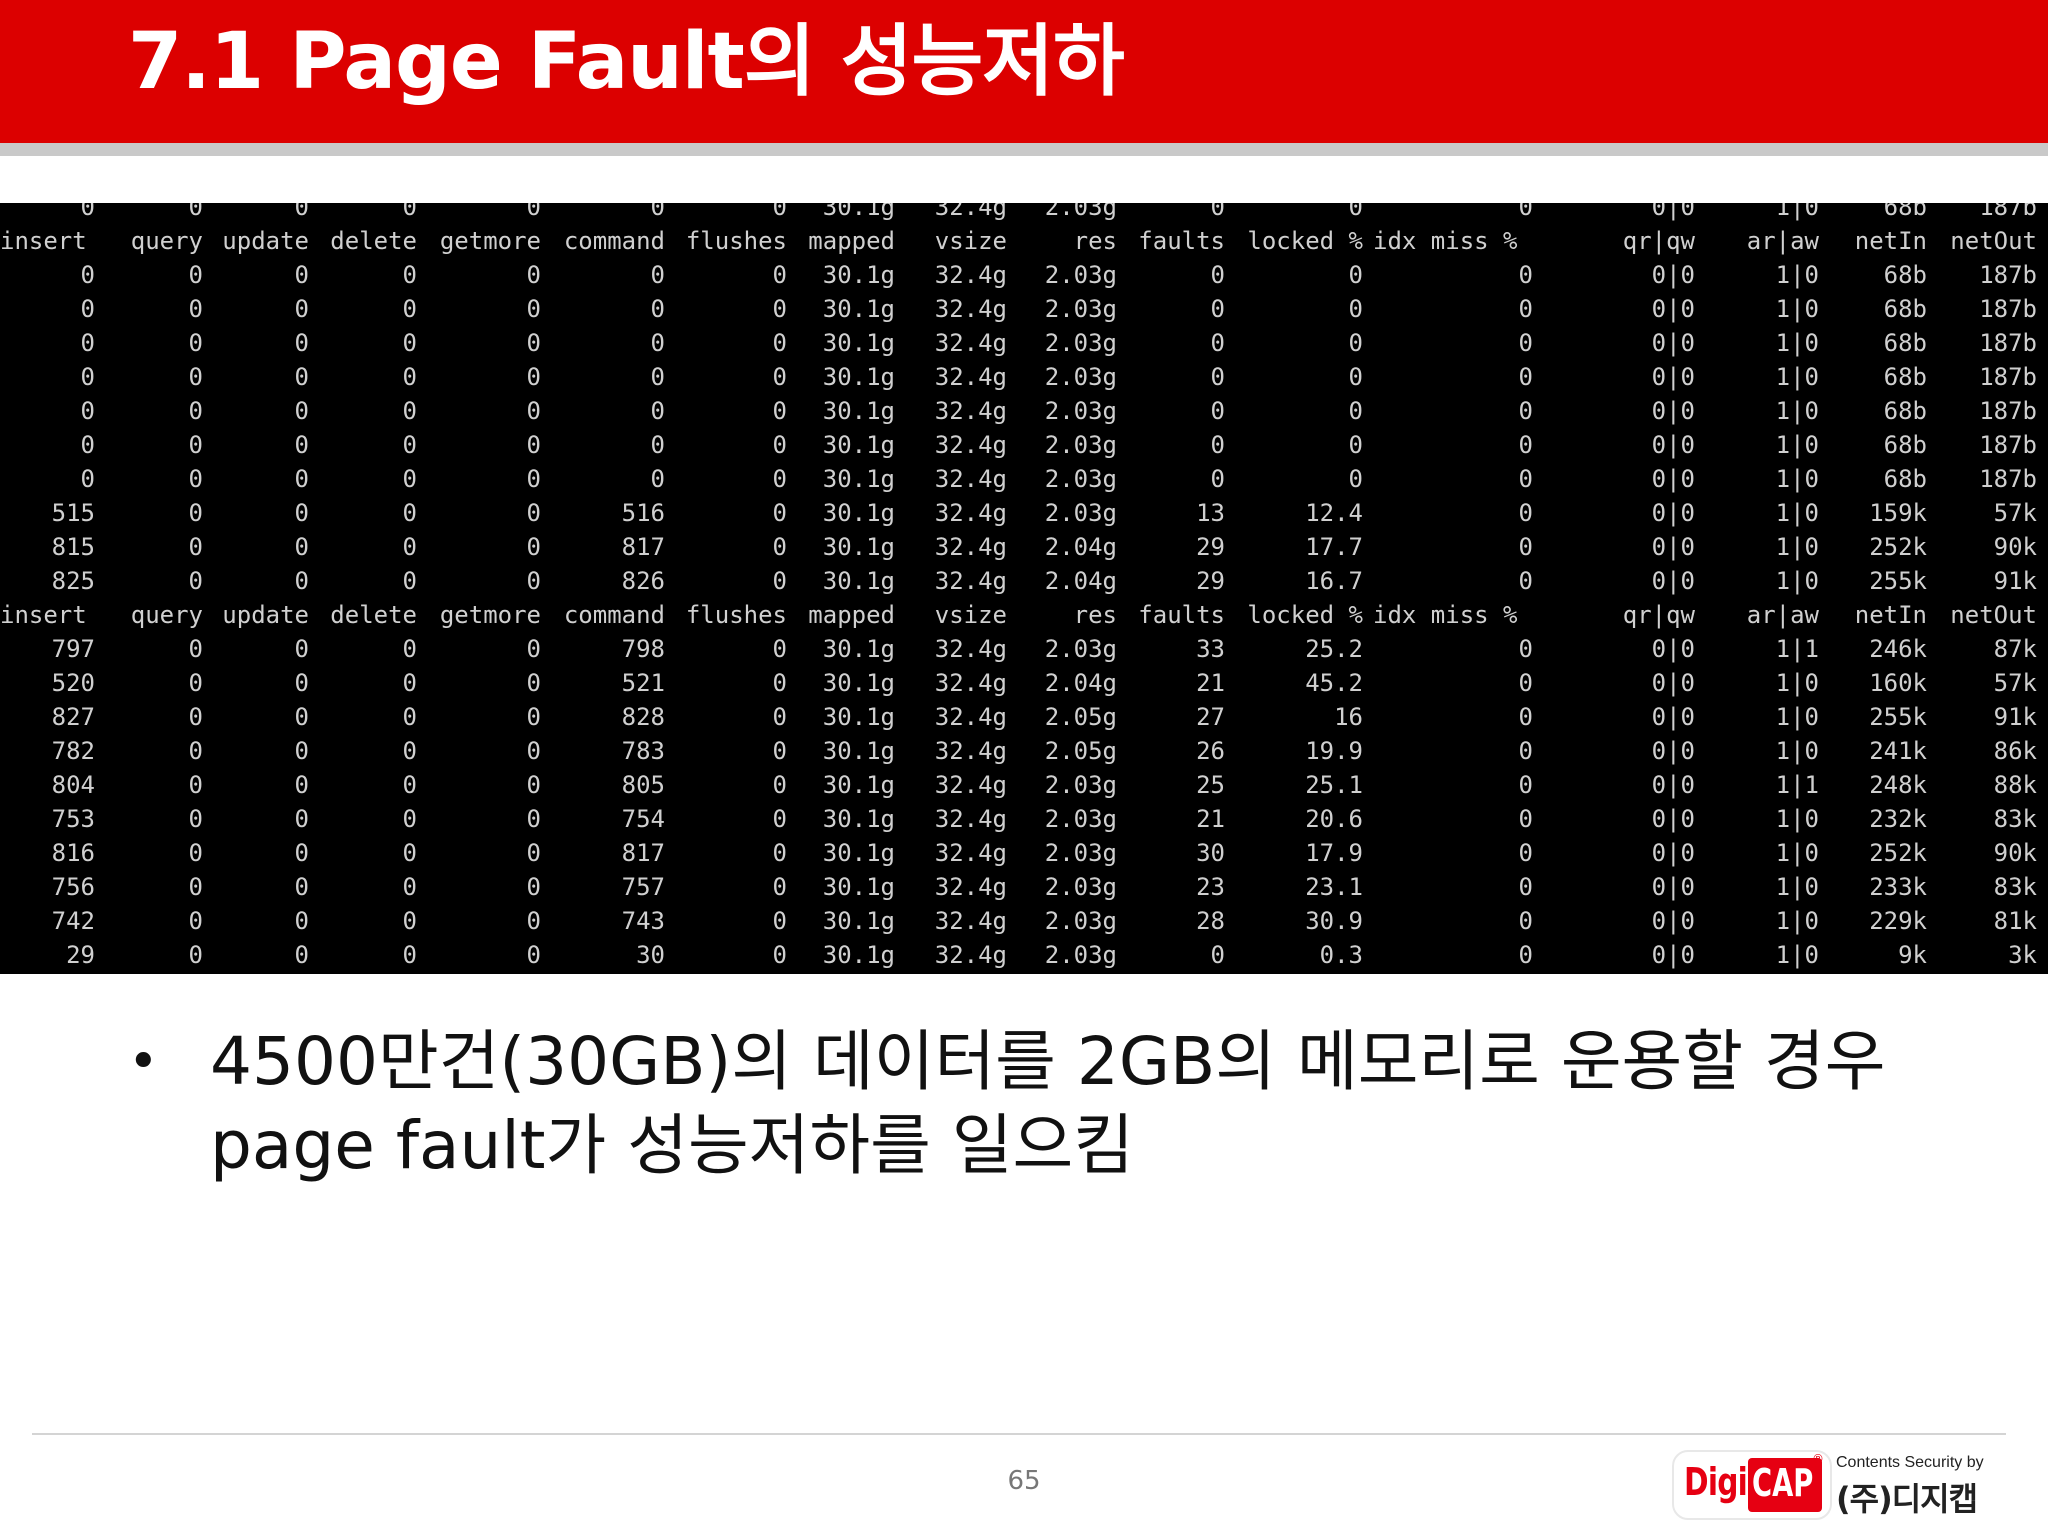 The height and width of the screenshot is (1536, 2048). What do you see at coordinates (1898, 649) in the screenshot?
I see `terminal-cell: 246k` at bounding box center [1898, 649].